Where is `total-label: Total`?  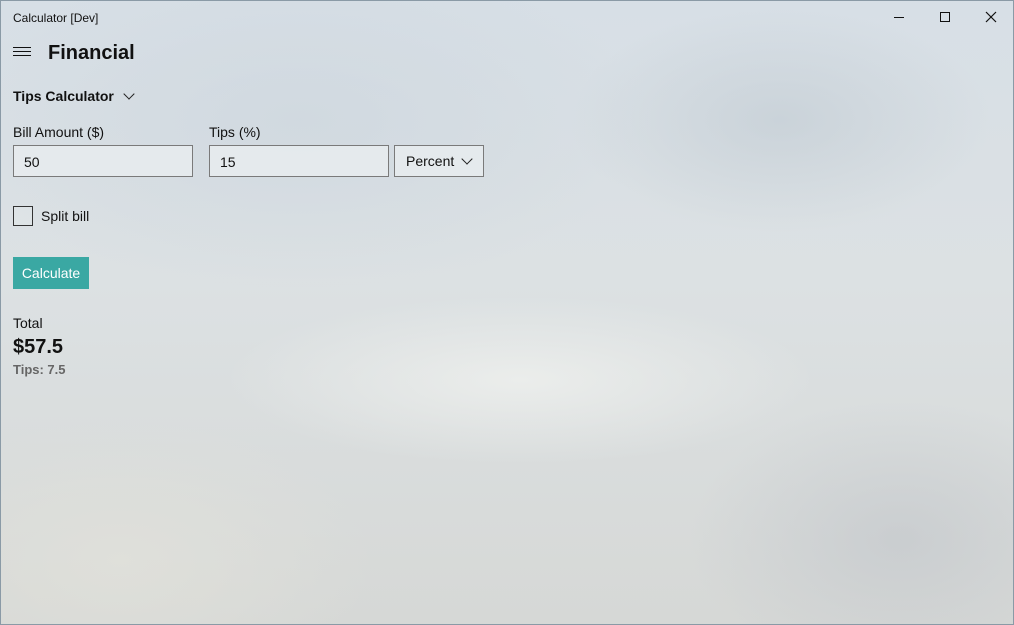 total-label: Total is located at coordinates (28, 323).